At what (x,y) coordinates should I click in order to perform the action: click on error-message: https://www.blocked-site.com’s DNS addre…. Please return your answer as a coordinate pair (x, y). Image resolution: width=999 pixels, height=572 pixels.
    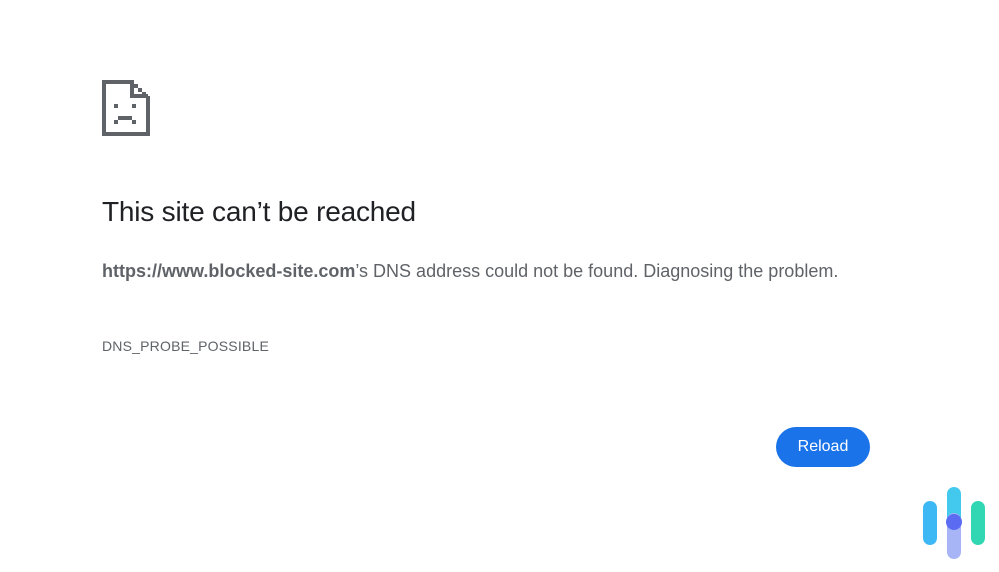
    Looking at the image, I should click on (482, 271).